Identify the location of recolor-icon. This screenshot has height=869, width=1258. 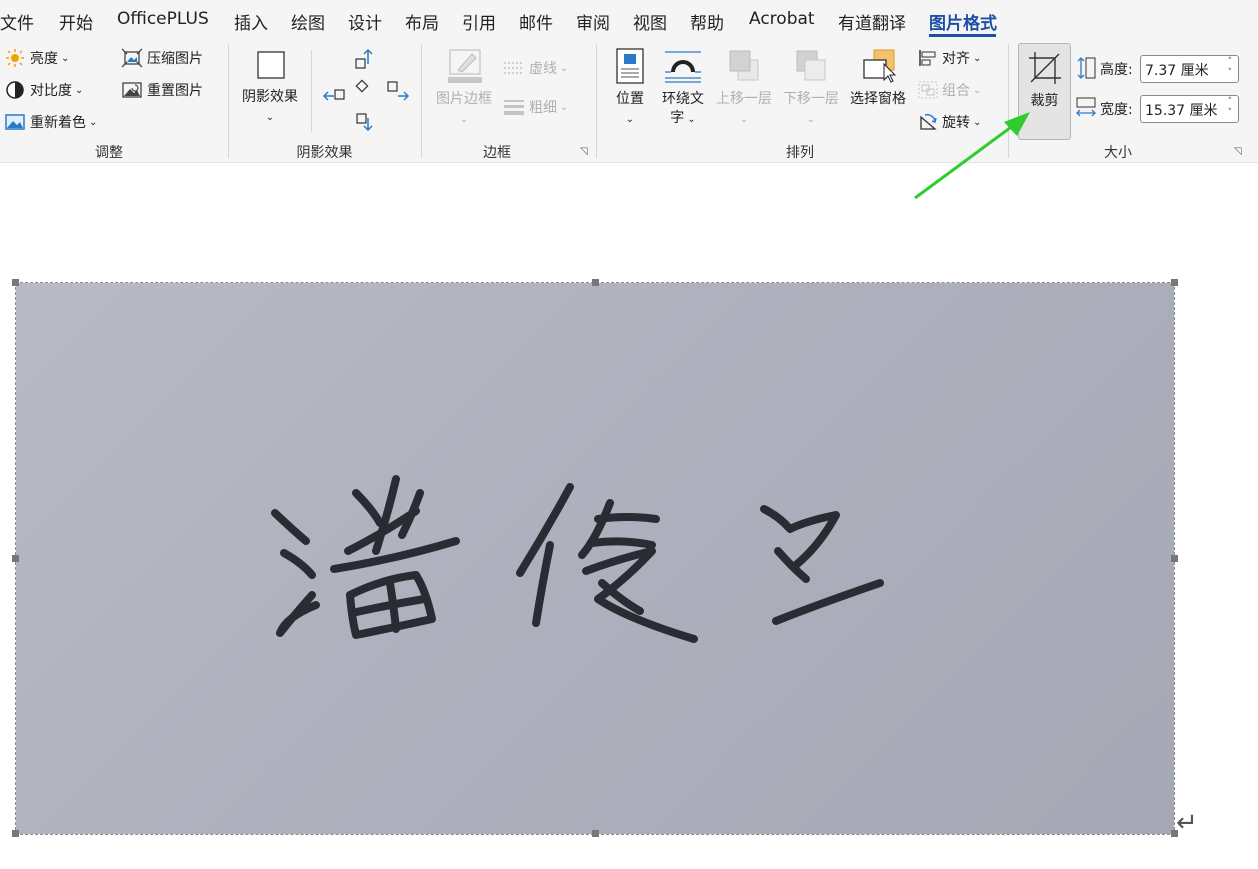
(15, 122).